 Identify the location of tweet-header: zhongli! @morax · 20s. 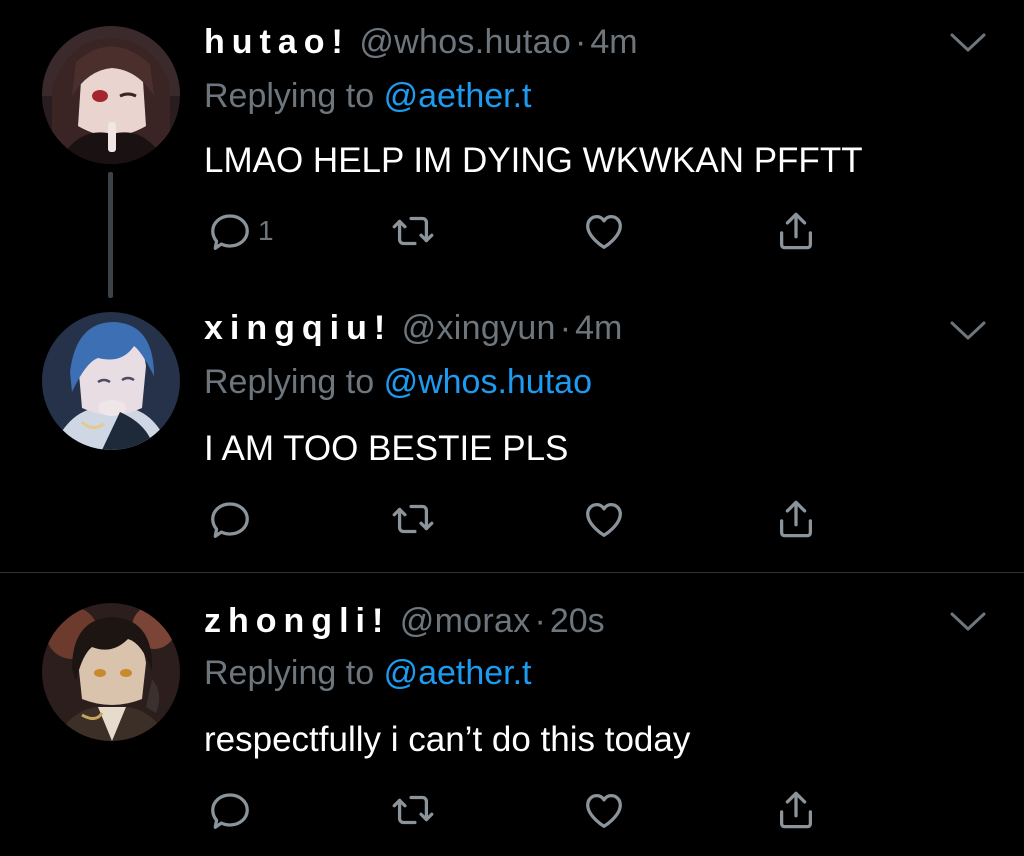
(404, 621).